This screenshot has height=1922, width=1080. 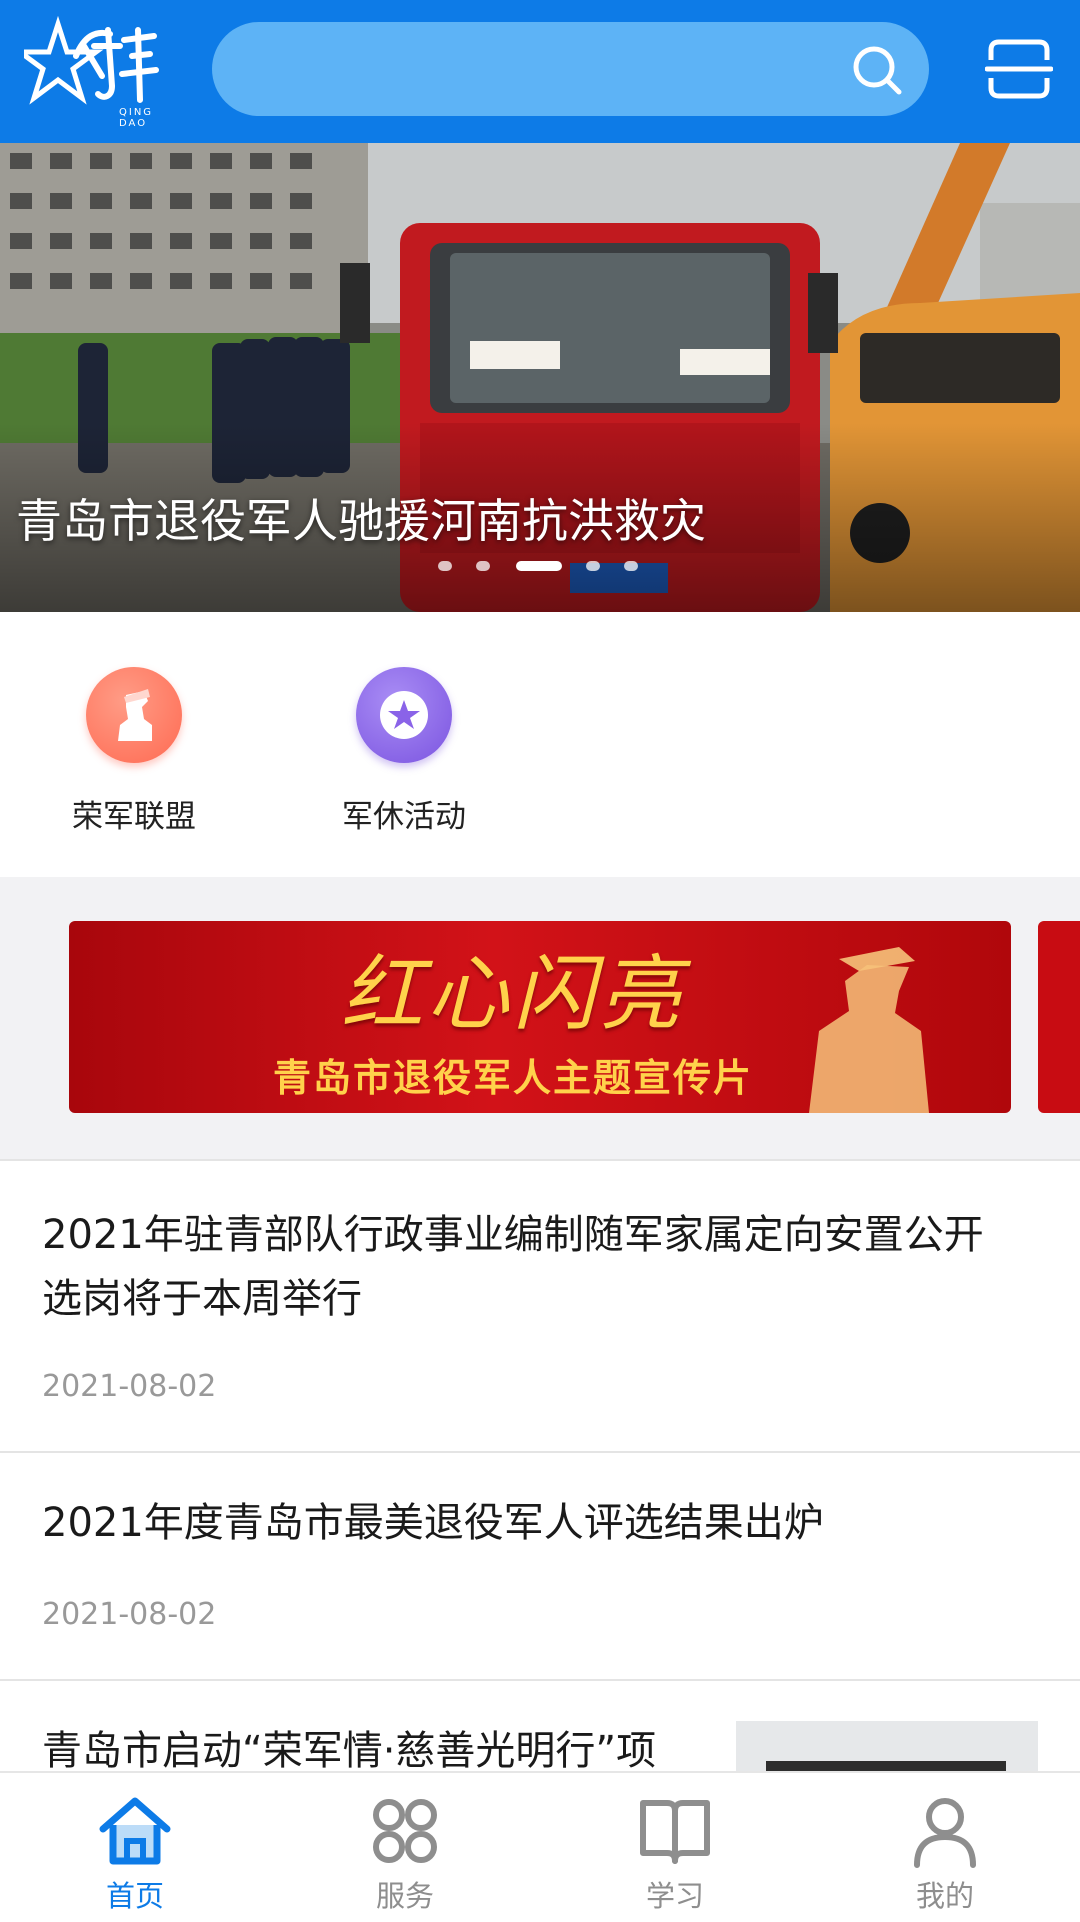 I want to click on star-icon, so click(x=404, y=715).